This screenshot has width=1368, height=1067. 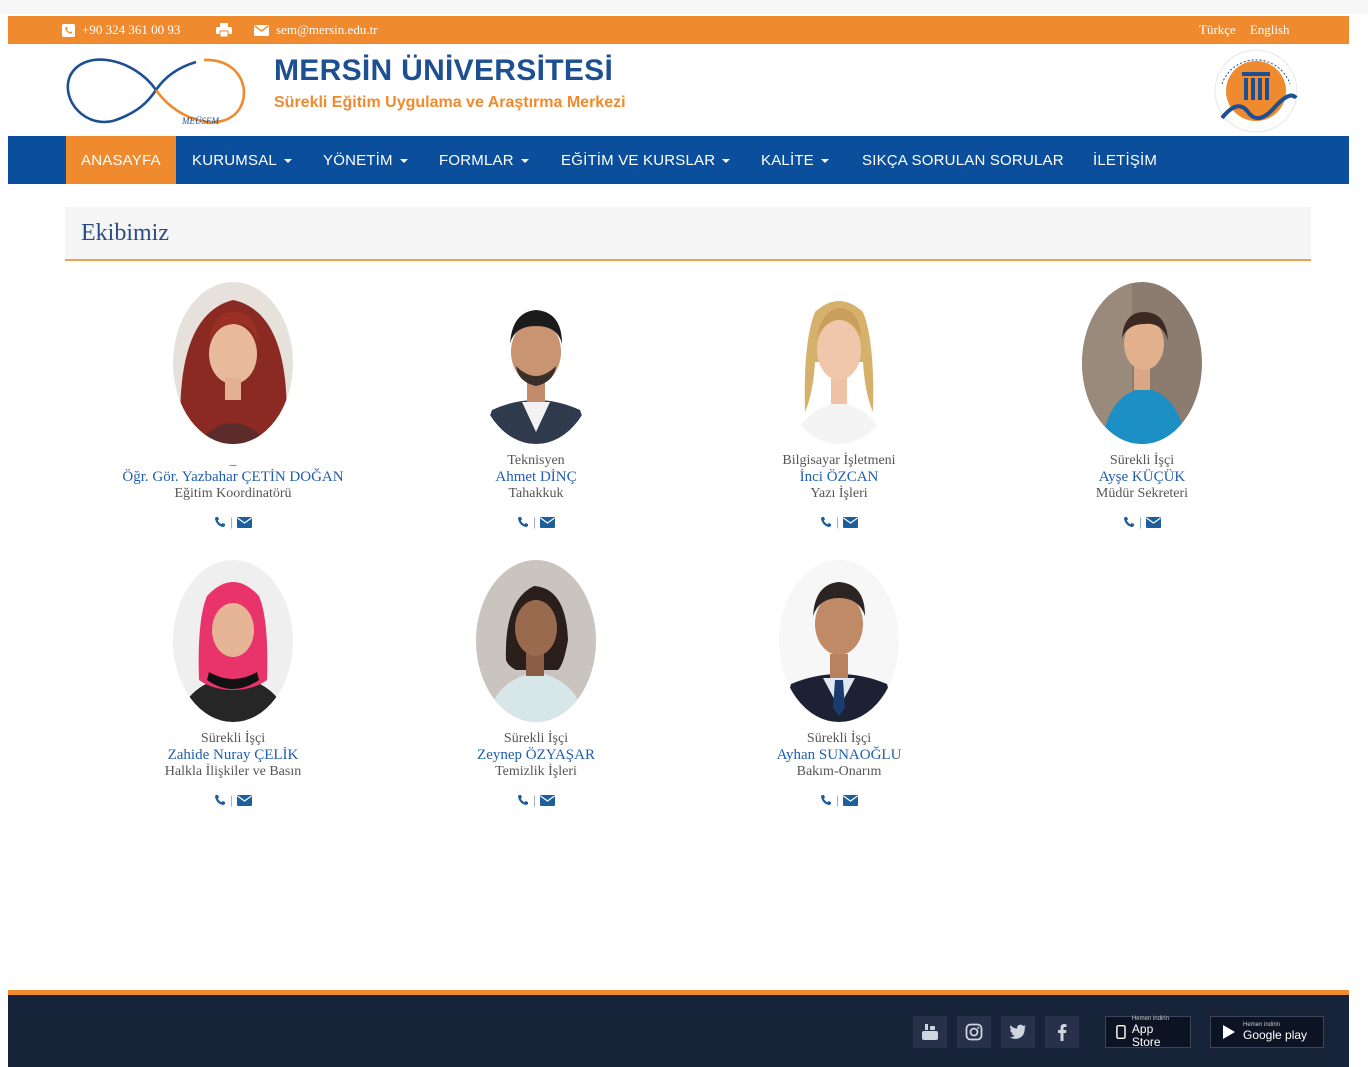 What do you see at coordinates (638, 160) in the screenshot?
I see `nav-label: EĞİTİM VE KURSLAR` at bounding box center [638, 160].